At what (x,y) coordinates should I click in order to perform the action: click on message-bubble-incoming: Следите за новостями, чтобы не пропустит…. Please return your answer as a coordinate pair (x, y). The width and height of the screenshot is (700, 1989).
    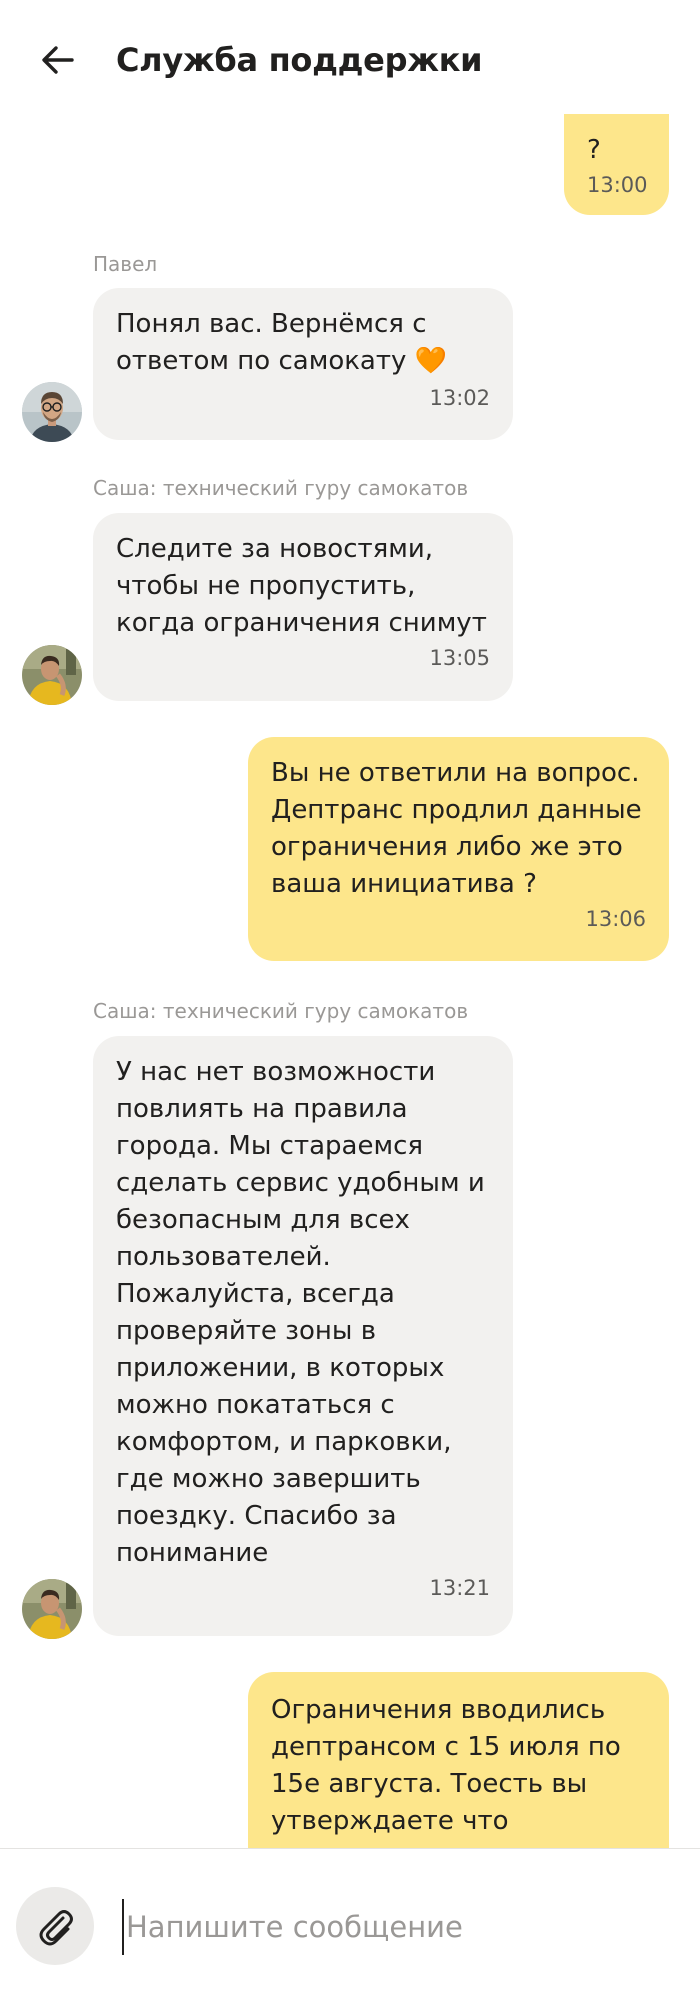
    Looking at the image, I should click on (303, 607).